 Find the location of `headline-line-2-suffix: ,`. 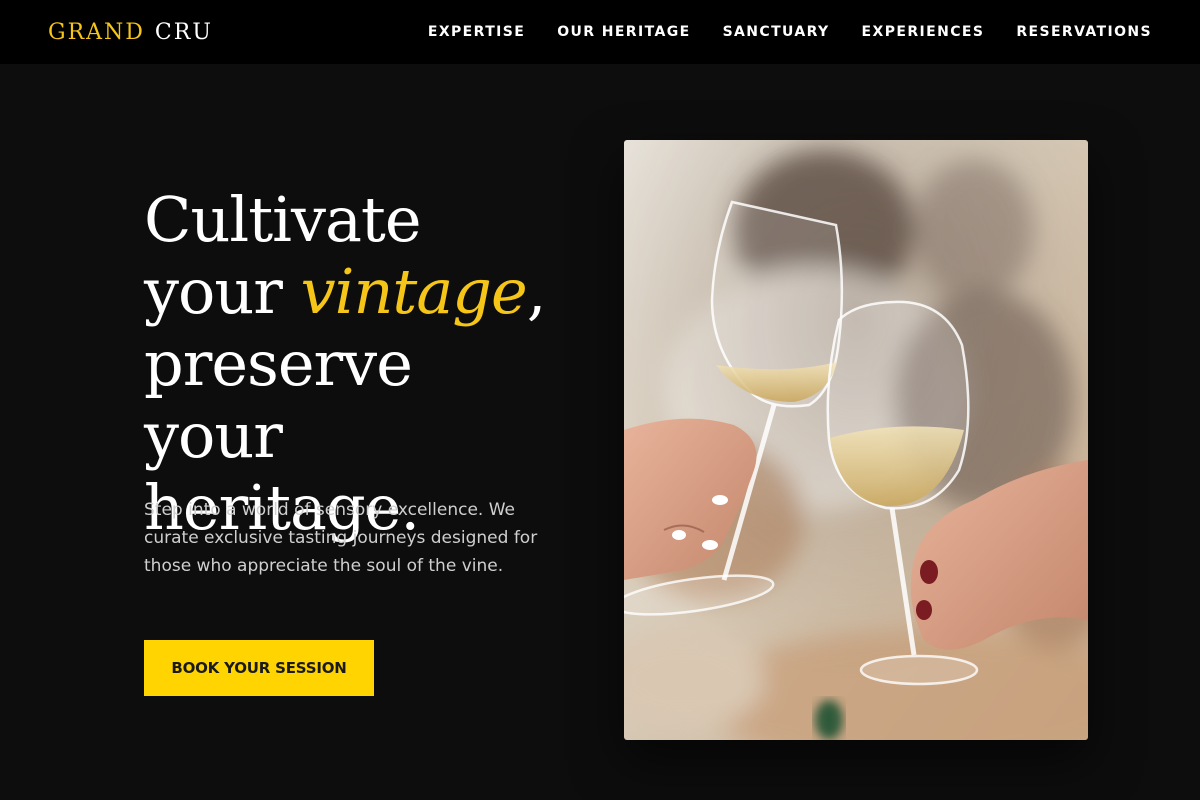

headline-line-2-suffix: , is located at coordinates (536, 291).